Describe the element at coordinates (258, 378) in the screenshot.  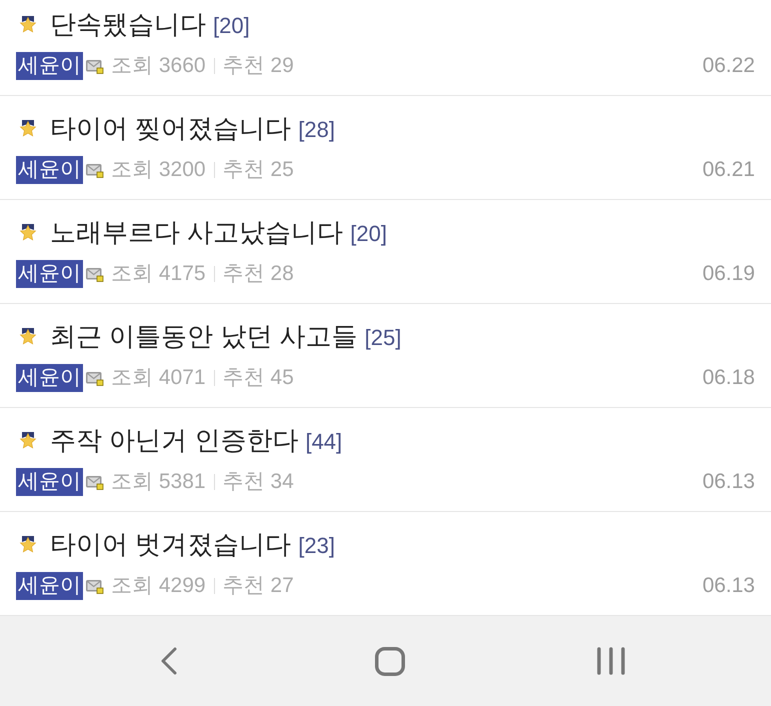
I see `recommend-count: 추천 45` at that location.